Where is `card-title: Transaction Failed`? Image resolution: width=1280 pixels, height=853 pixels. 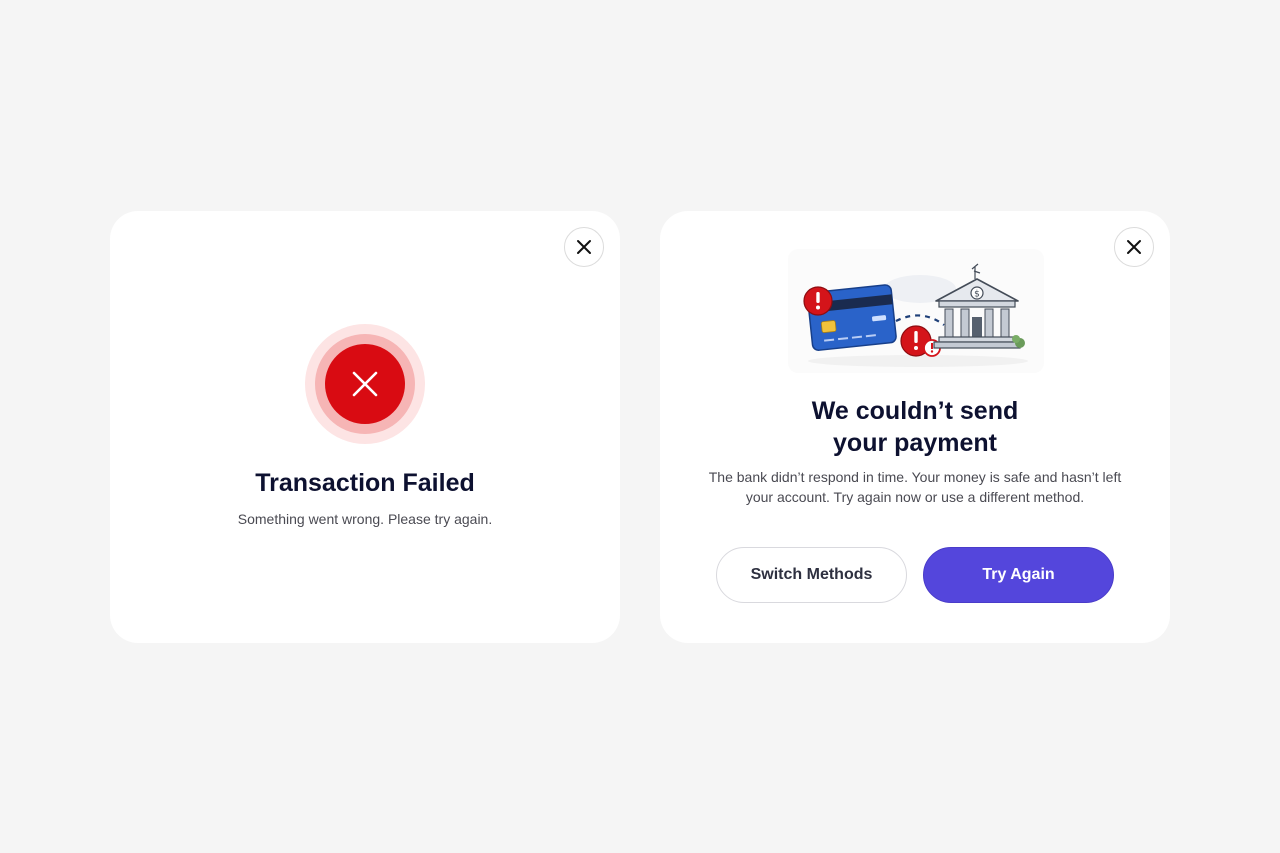 card-title: Transaction Failed is located at coordinates (365, 483).